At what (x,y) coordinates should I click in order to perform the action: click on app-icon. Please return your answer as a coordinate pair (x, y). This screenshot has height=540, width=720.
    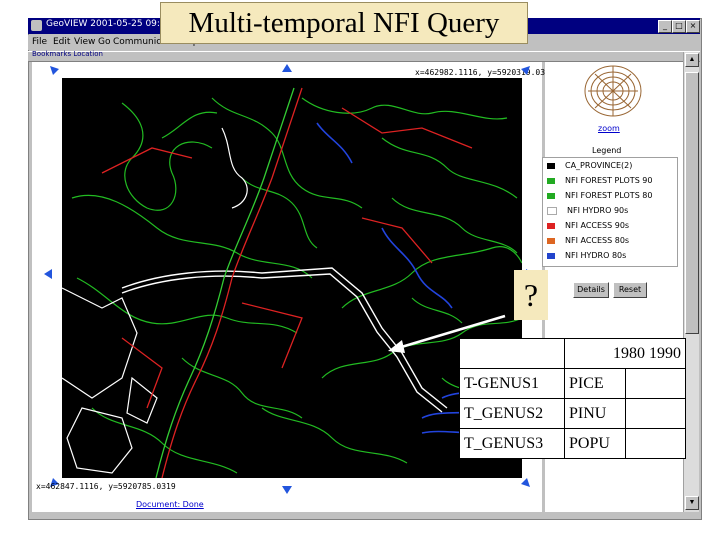
    Looking at the image, I should click on (36, 25).